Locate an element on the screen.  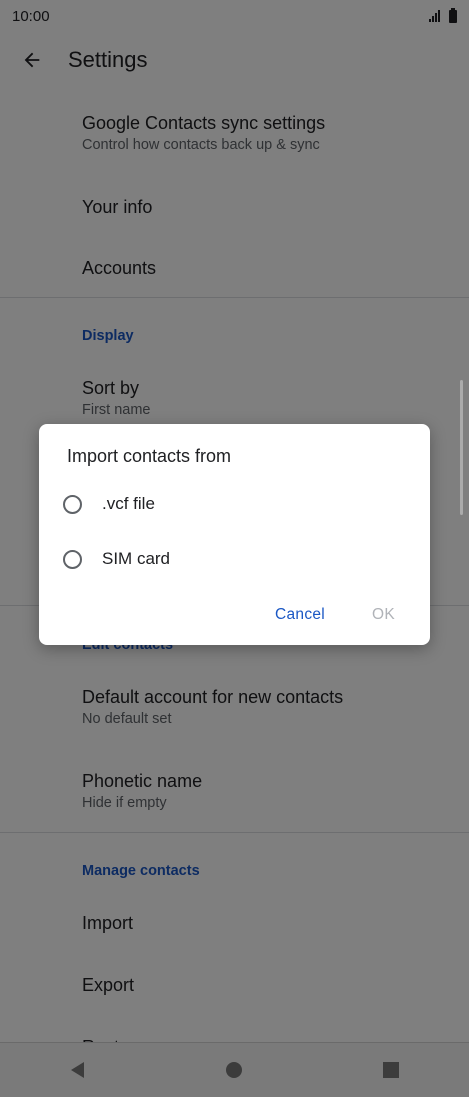
nav-home-button is located at coordinates (234, 1070).